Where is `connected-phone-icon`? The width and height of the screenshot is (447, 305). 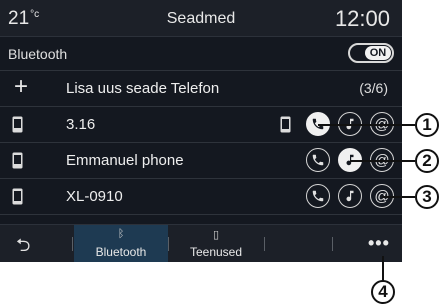
connected-phone-icon is located at coordinates (285, 124).